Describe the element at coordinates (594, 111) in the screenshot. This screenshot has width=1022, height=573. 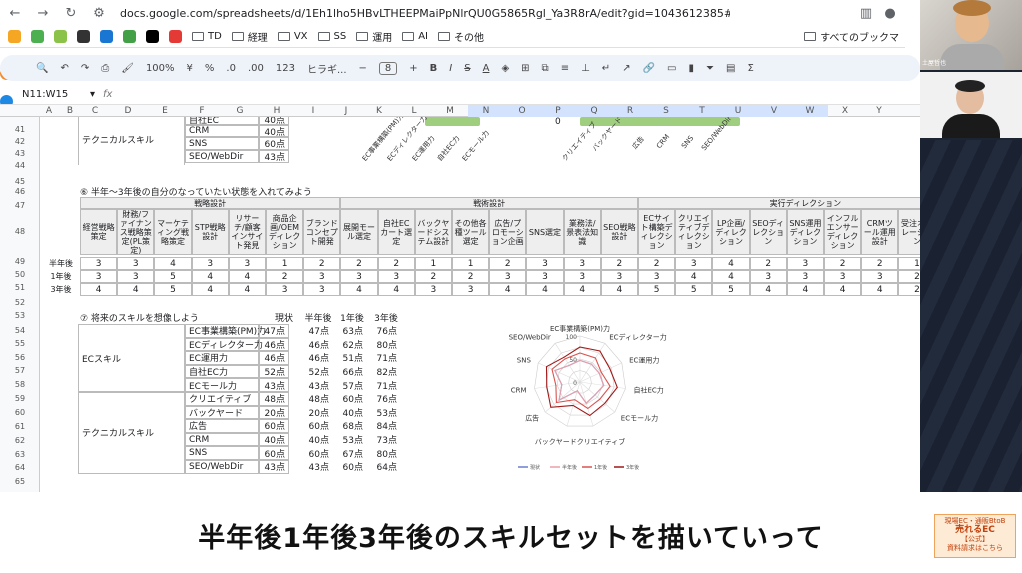
I see `column-header-Q: Q` at that location.